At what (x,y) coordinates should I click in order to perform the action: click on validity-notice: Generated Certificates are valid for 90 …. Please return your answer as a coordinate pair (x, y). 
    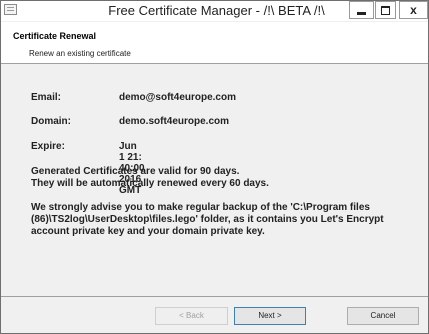
    Looking at the image, I should click on (150, 178).